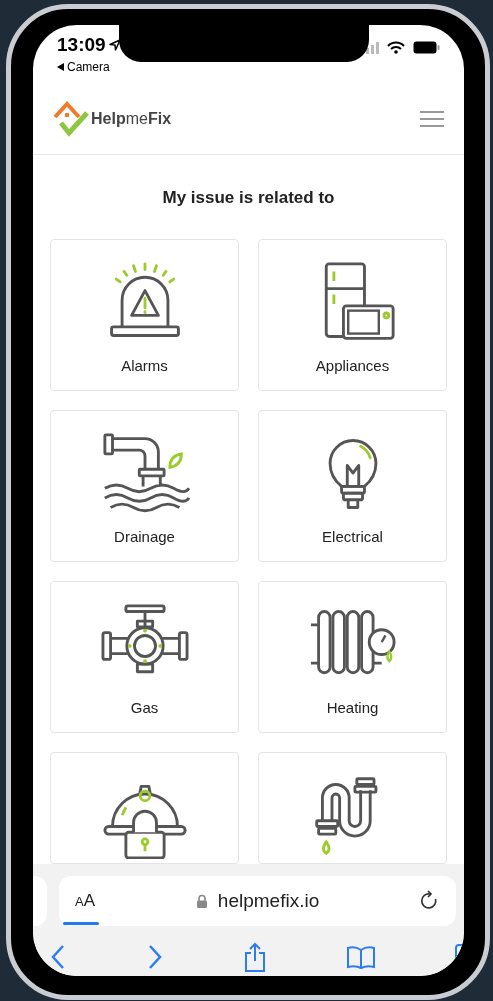 The image size is (493, 1001). I want to click on battery-icon, so click(426, 47).